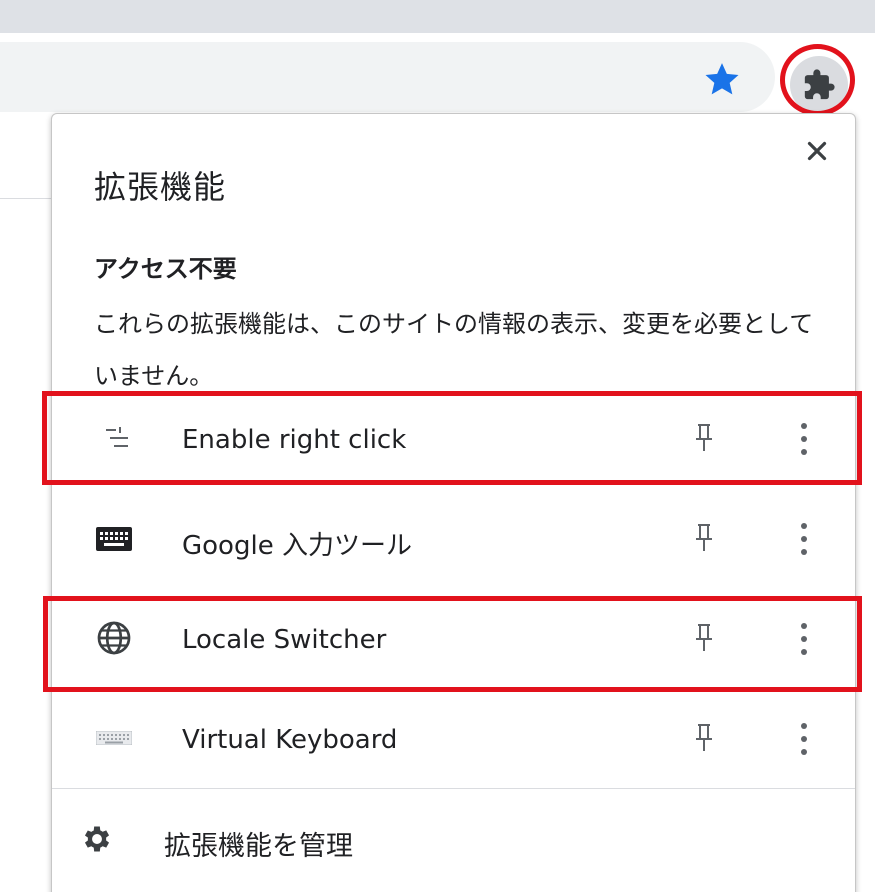  I want to click on extension-row-enable-right-click: Enable right click, so click(453, 439).